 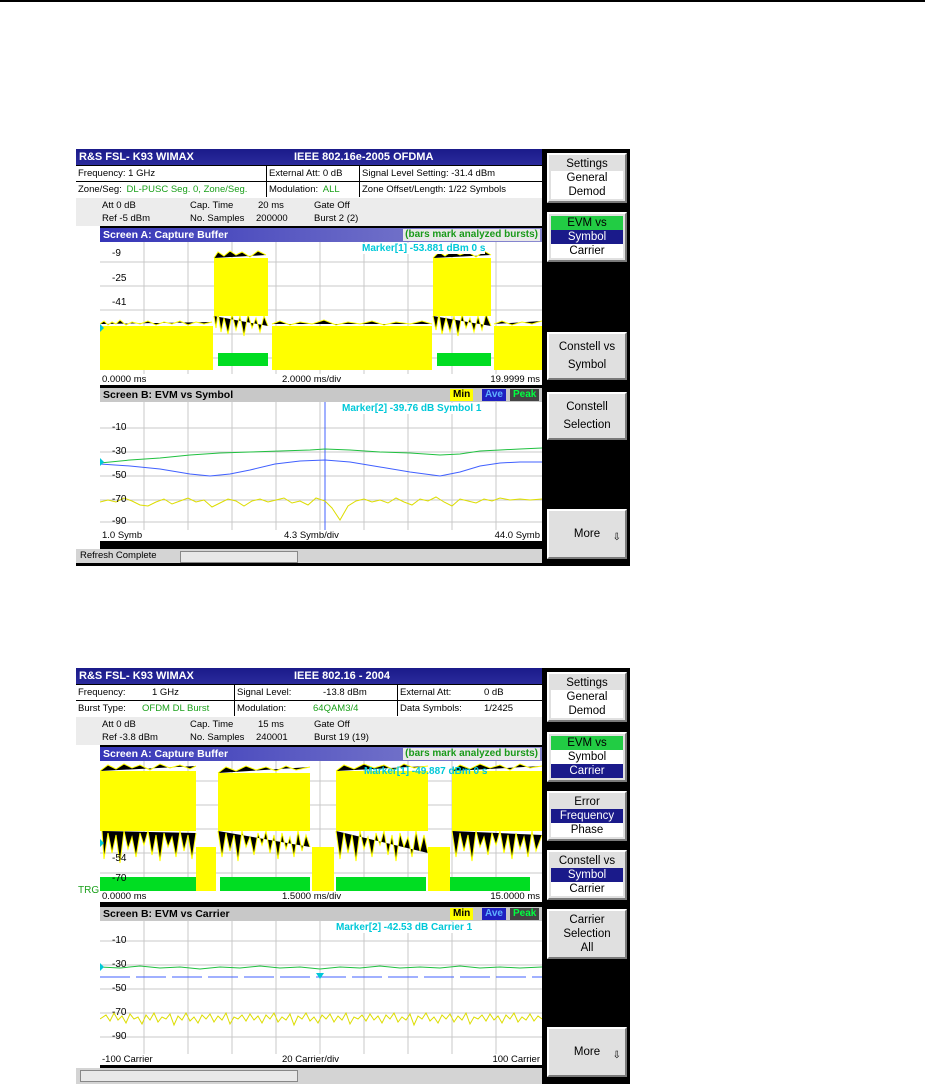 What do you see at coordinates (166, 914) in the screenshot?
I see `screen-b-title: Screen B: EVM vs Carrier` at bounding box center [166, 914].